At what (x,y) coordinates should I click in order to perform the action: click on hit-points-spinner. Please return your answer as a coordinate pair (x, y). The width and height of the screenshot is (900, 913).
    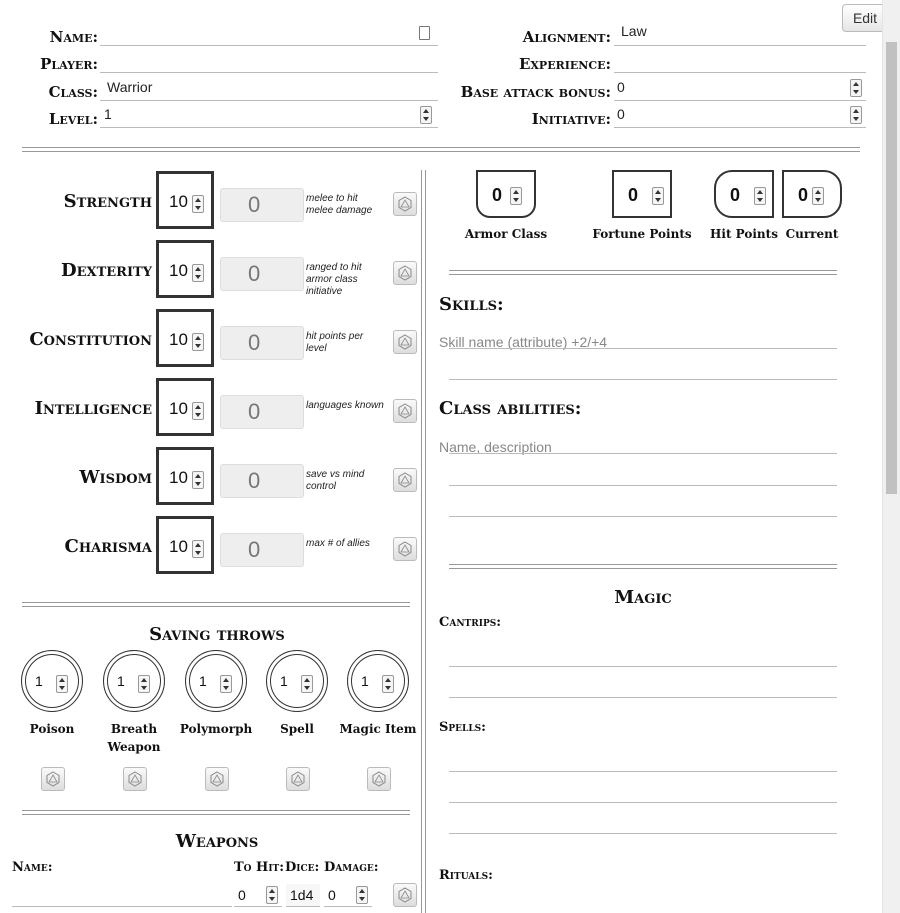
    Looking at the image, I should click on (760, 196).